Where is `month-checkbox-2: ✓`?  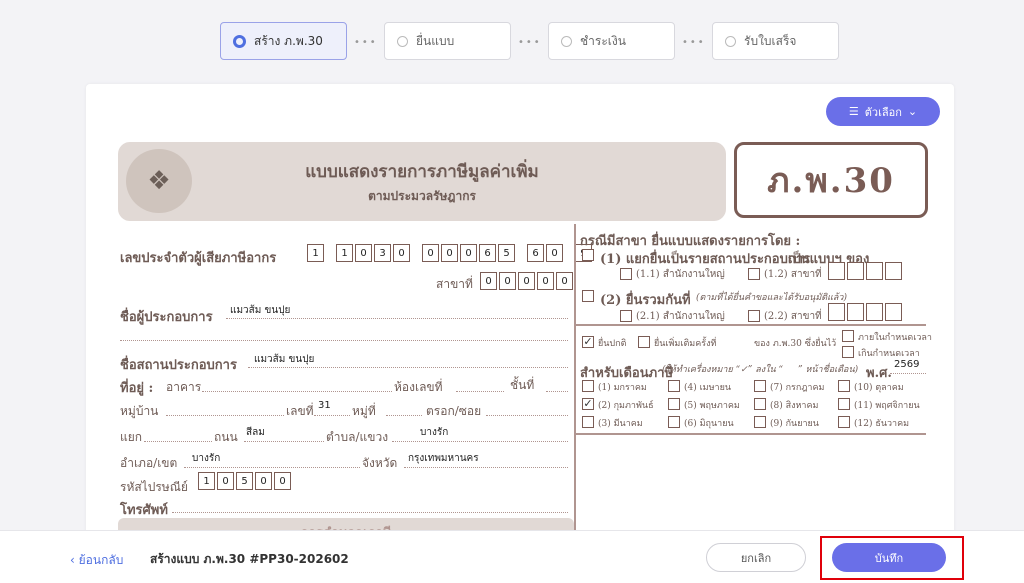
month-checkbox-2: ✓ is located at coordinates (588, 404).